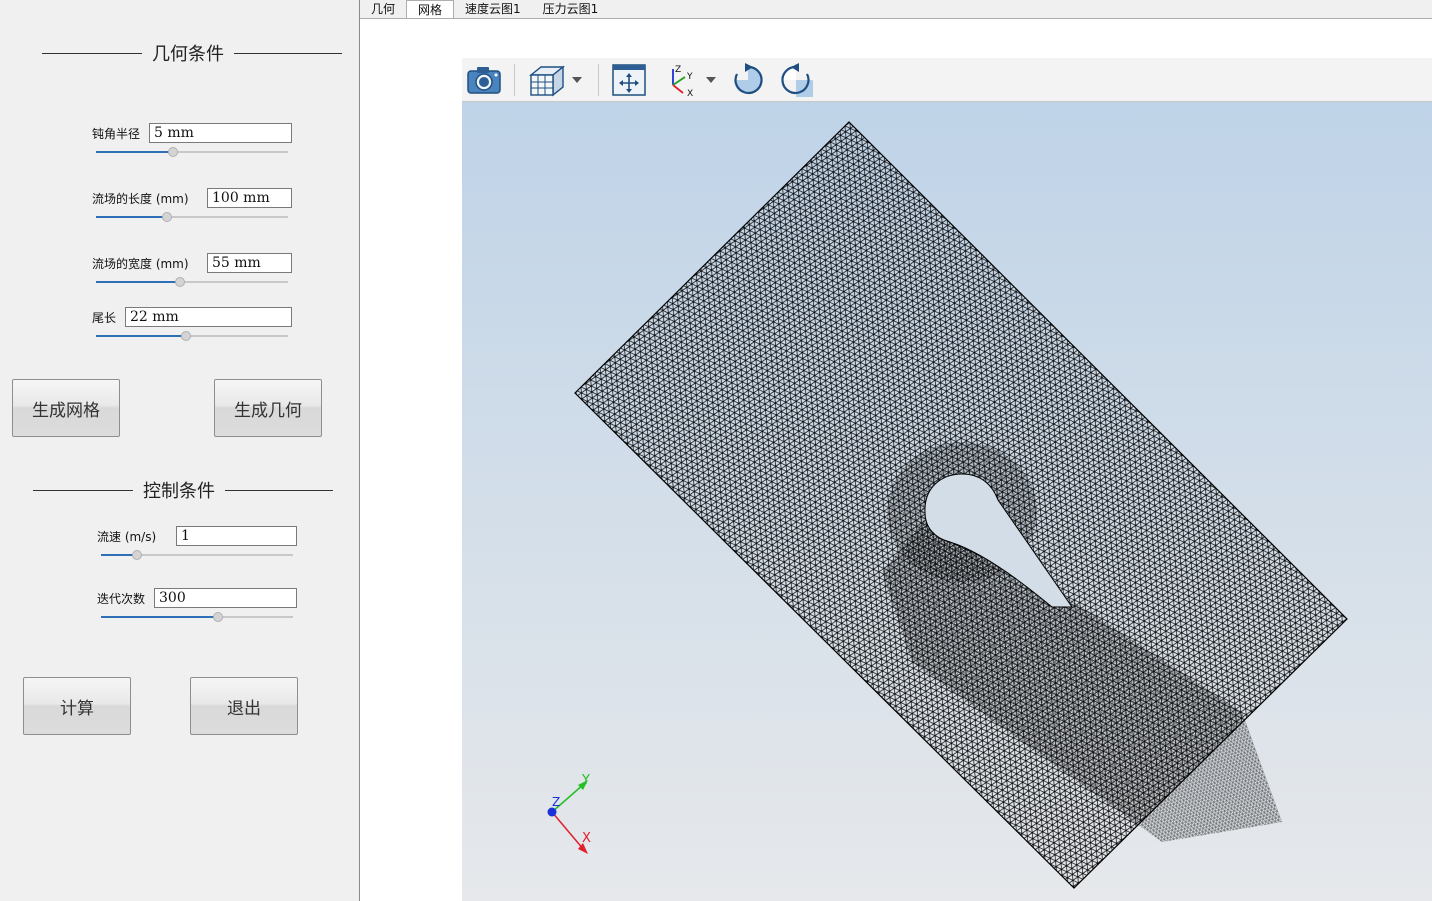 The height and width of the screenshot is (901, 1432). I want to click on viewer-toolbar: Z Y X, so click(947, 80).